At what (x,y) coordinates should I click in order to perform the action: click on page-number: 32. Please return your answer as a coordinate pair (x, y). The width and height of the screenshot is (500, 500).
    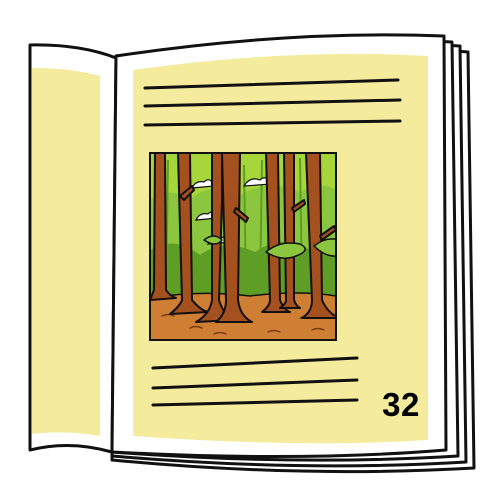
    Looking at the image, I should click on (401, 404).